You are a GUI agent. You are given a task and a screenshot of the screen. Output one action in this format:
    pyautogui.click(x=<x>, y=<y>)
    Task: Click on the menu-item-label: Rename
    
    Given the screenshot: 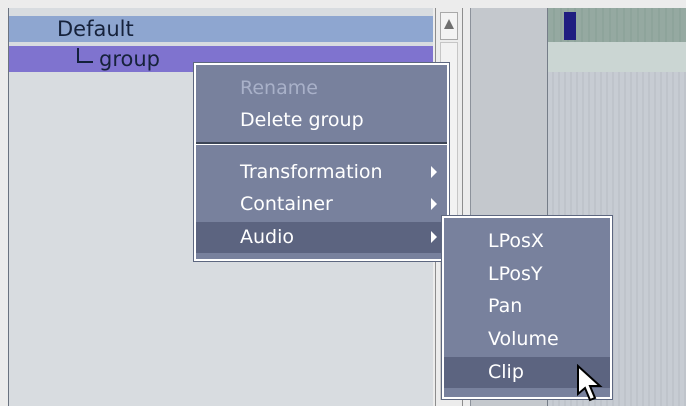 What is the action you would take?
    pyautogui.click(x=279, y=88)
    